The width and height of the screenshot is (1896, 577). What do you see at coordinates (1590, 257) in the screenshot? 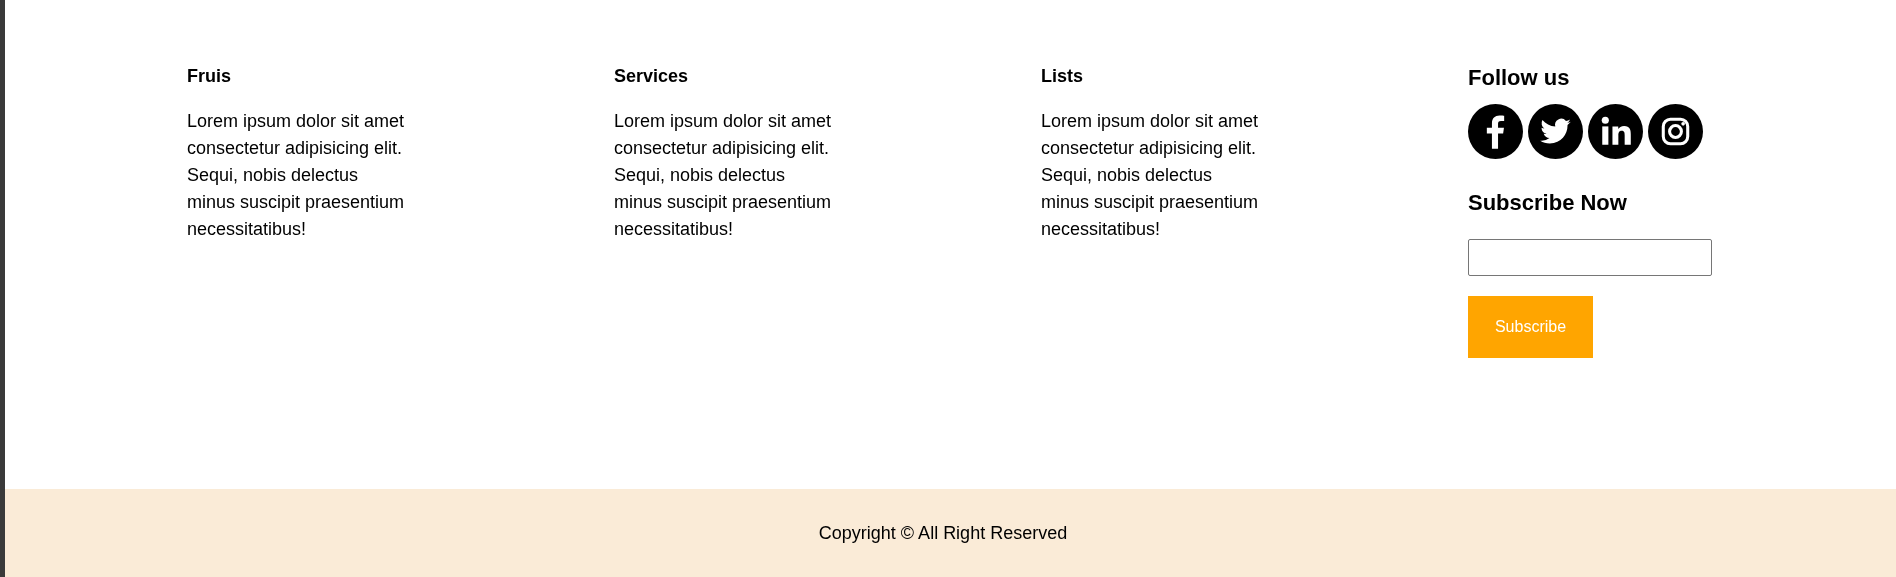
I see `email-field` at bounding box center [1590, 257].